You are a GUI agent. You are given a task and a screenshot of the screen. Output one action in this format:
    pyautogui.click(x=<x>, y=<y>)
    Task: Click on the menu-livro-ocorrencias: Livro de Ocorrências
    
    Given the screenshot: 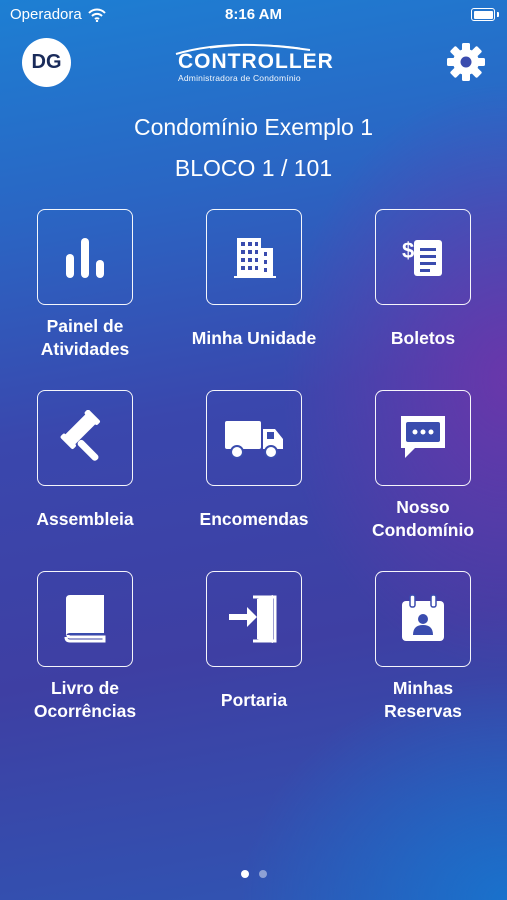 What is the action you would take?
    pyautogui.click(x=85, y=656)
    